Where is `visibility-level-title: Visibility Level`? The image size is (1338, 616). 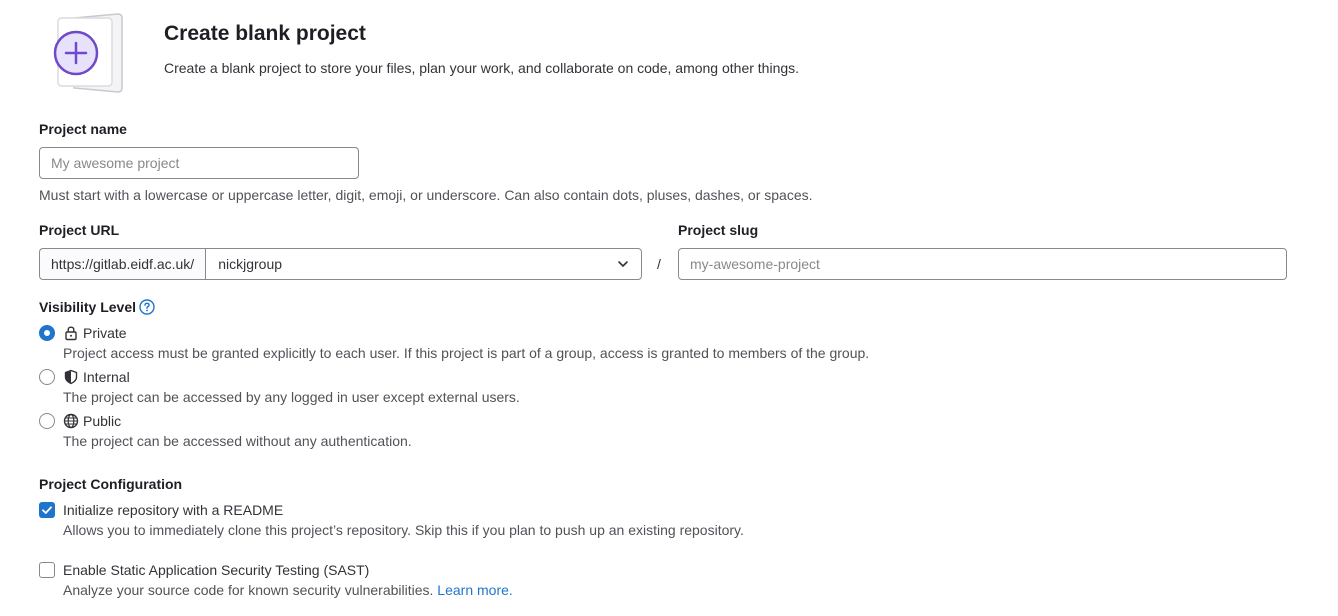 visibility-level-title: Visibility Level is located at coordinates (88, 307).